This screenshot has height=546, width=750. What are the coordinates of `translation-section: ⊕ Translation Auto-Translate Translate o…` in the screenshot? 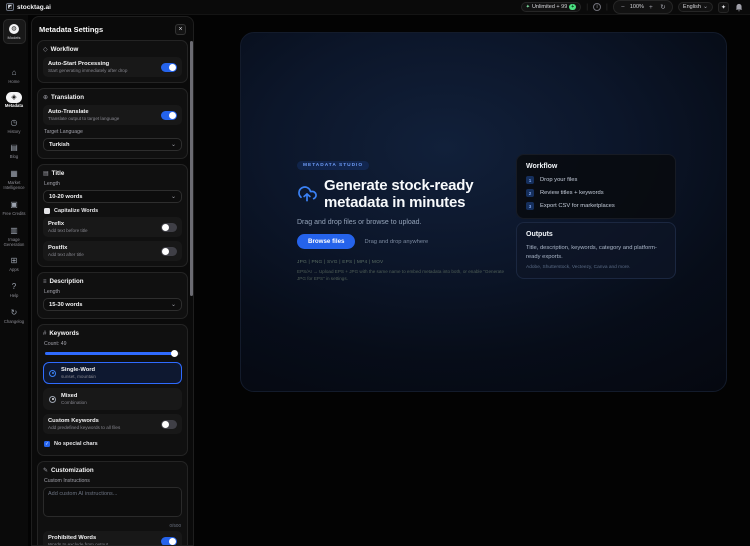 It's located at (112, 123).